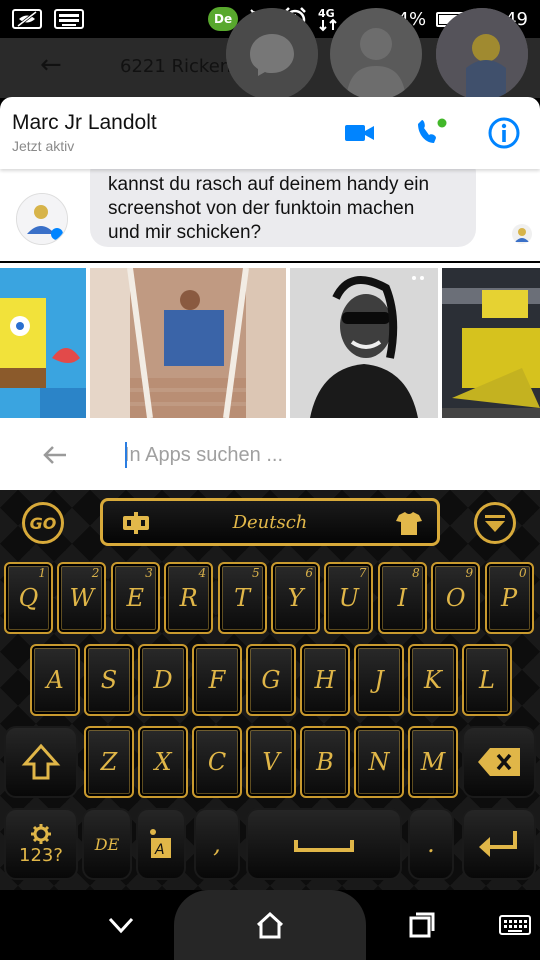 The height and width of the screenshot is (960, 540). Describe the element at coordinates (431, 844) in the screenshot. I see `period-key: .` at that location.